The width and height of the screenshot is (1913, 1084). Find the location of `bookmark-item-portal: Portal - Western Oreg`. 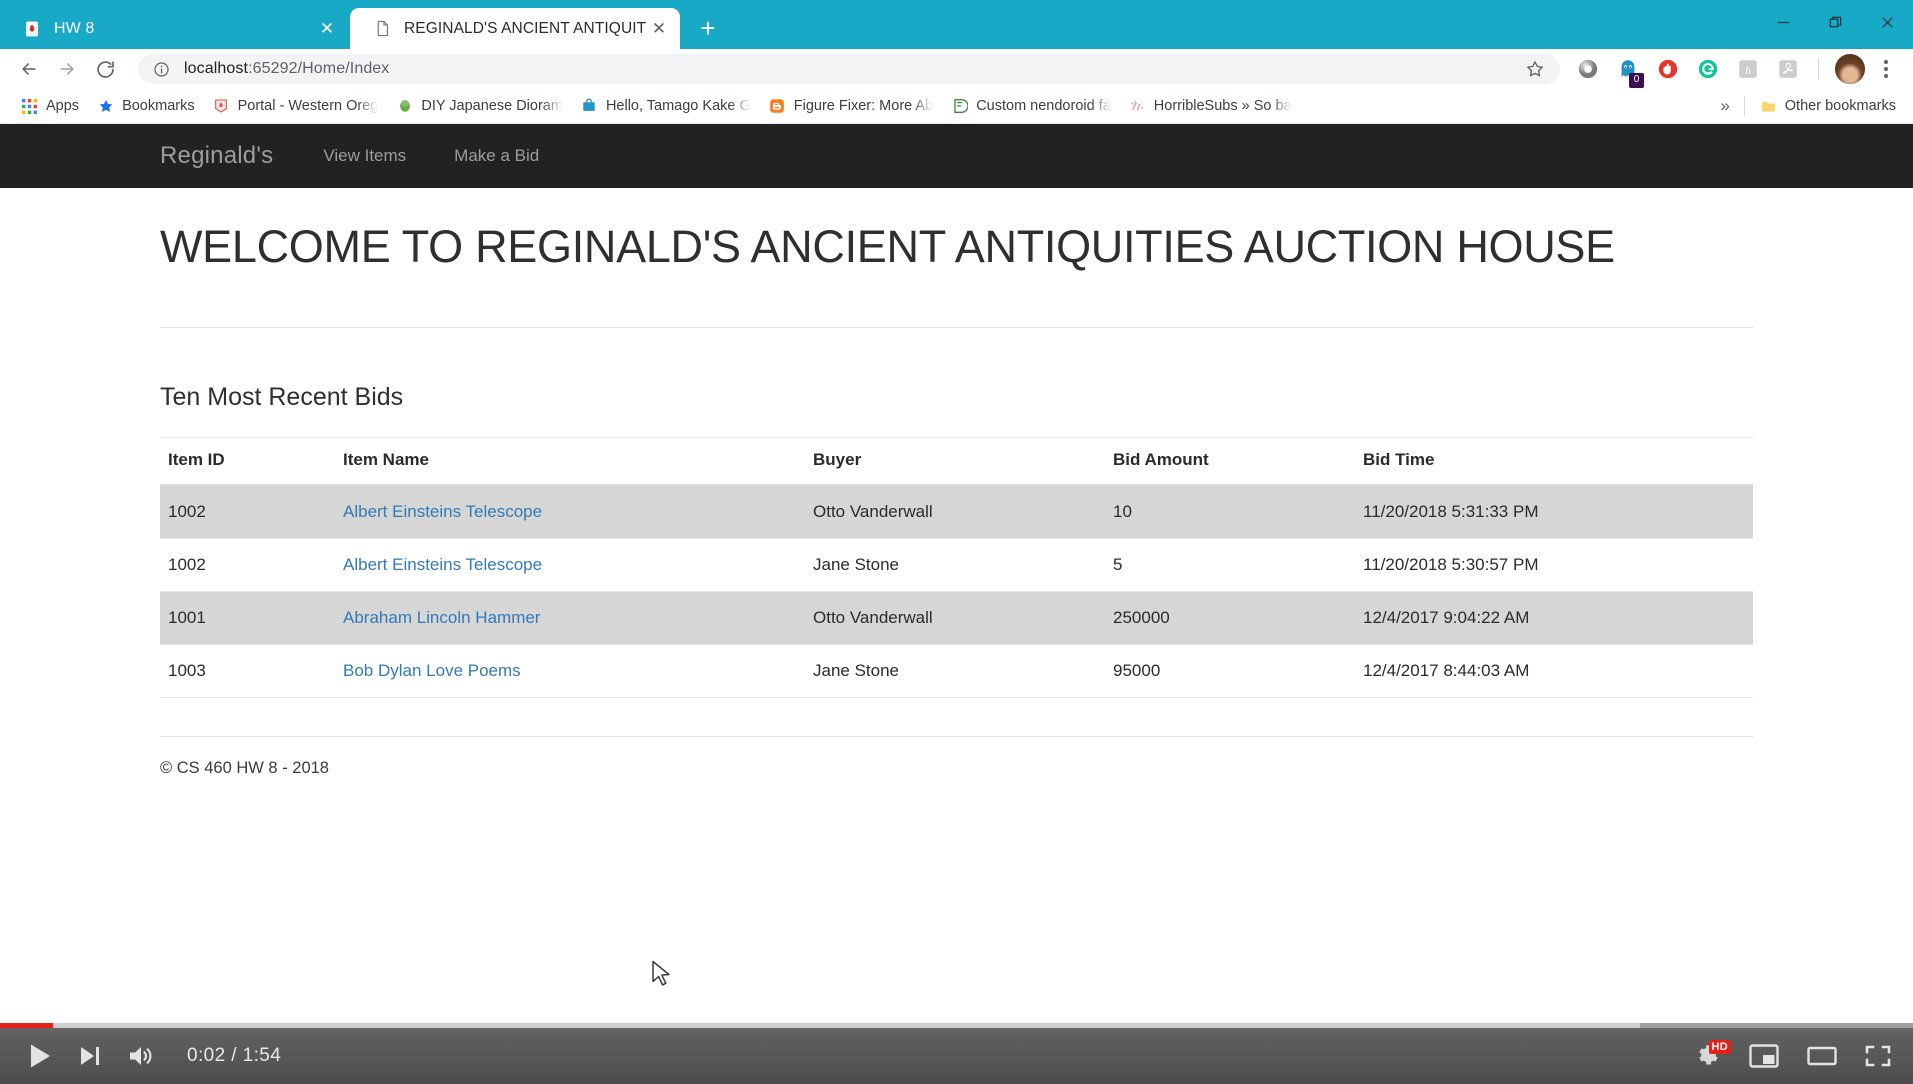

bookmark-item-portal: Portal - Western Oreg is located at coordinates (296, 106).